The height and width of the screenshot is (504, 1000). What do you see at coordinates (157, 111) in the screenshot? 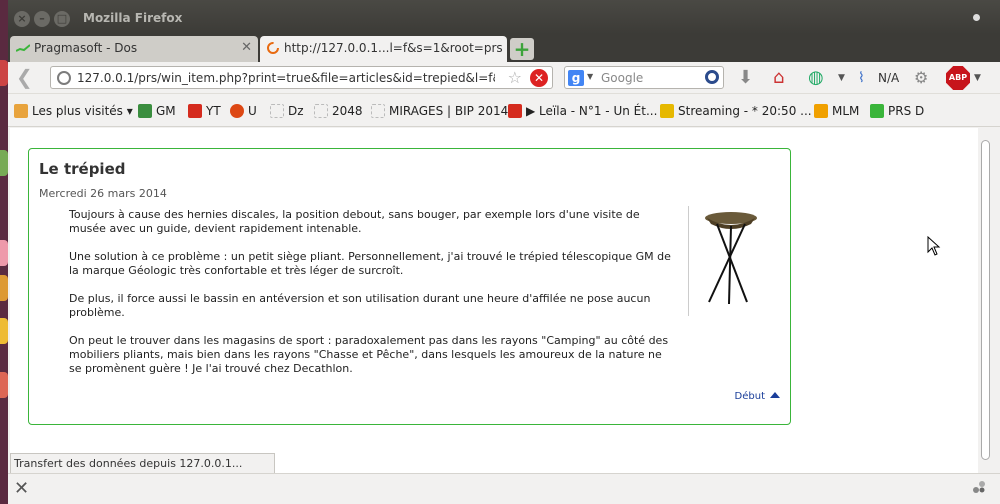
I see `bookmark-item: GM` at bounding box center [157, 111].